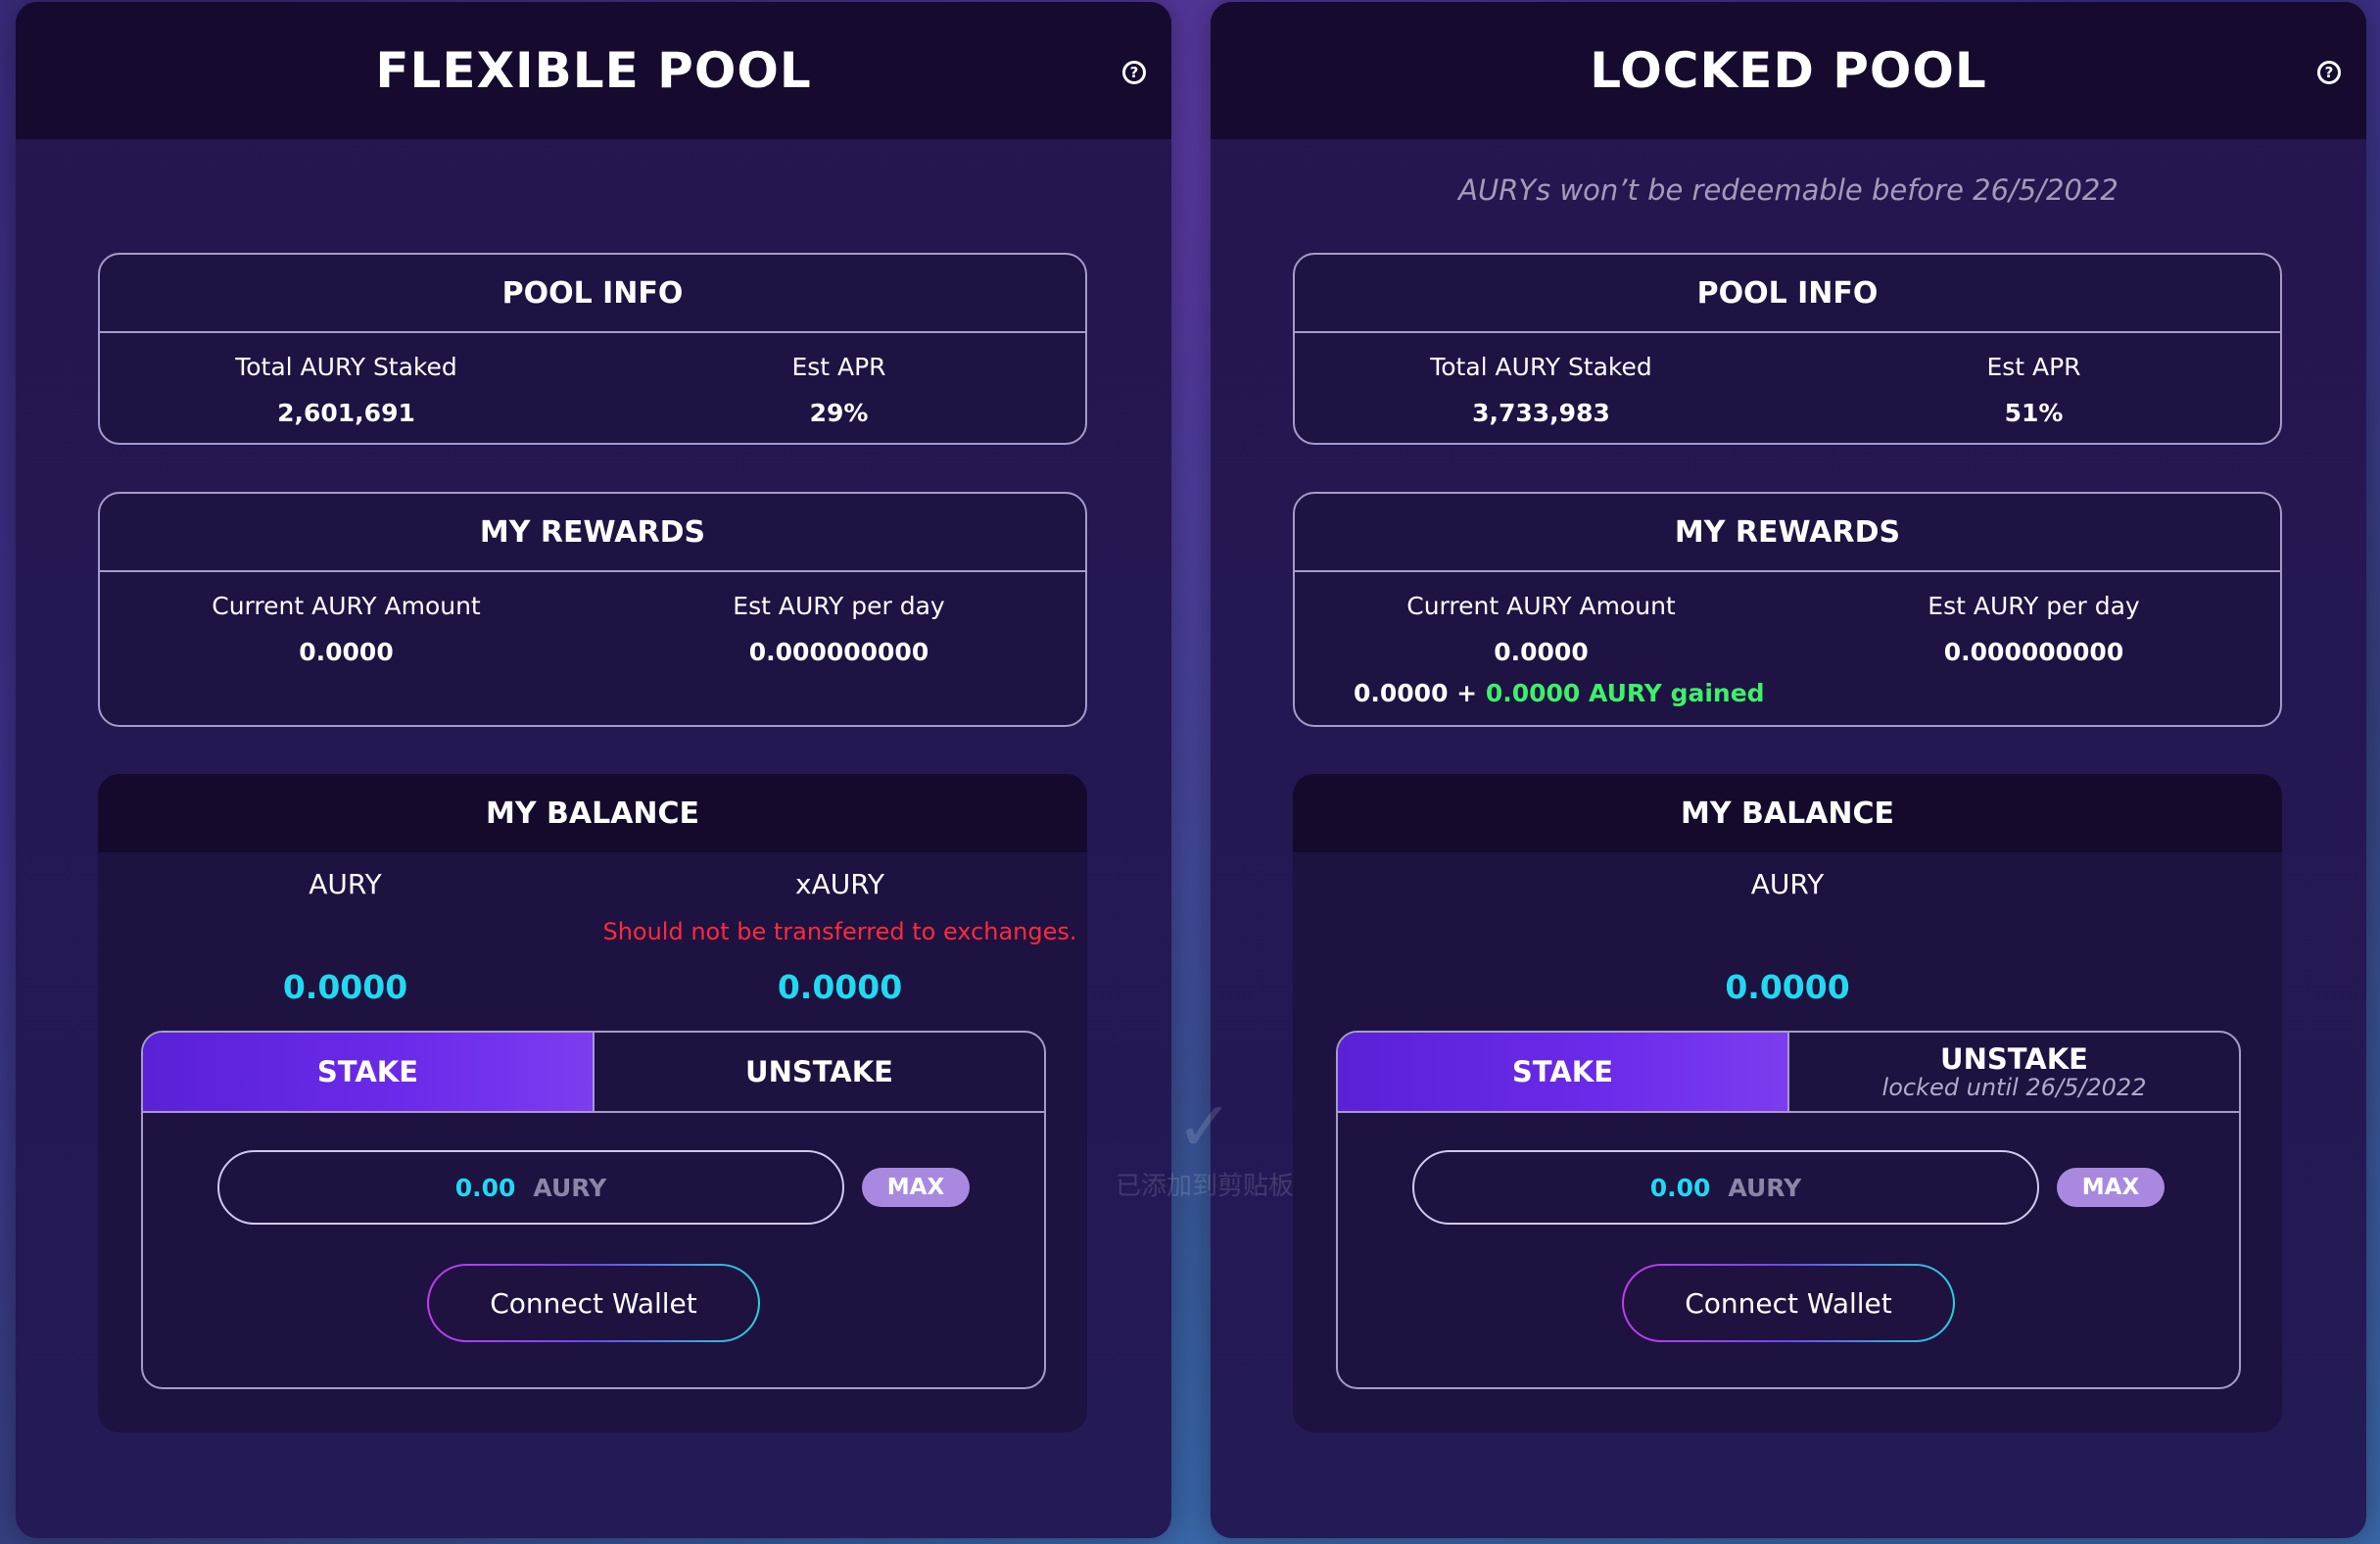 The width and height of the screenshot is (2380, 1544). I want to click on total-staked-column: Total AURY Staked 3,733,983, so click(1541, 380).